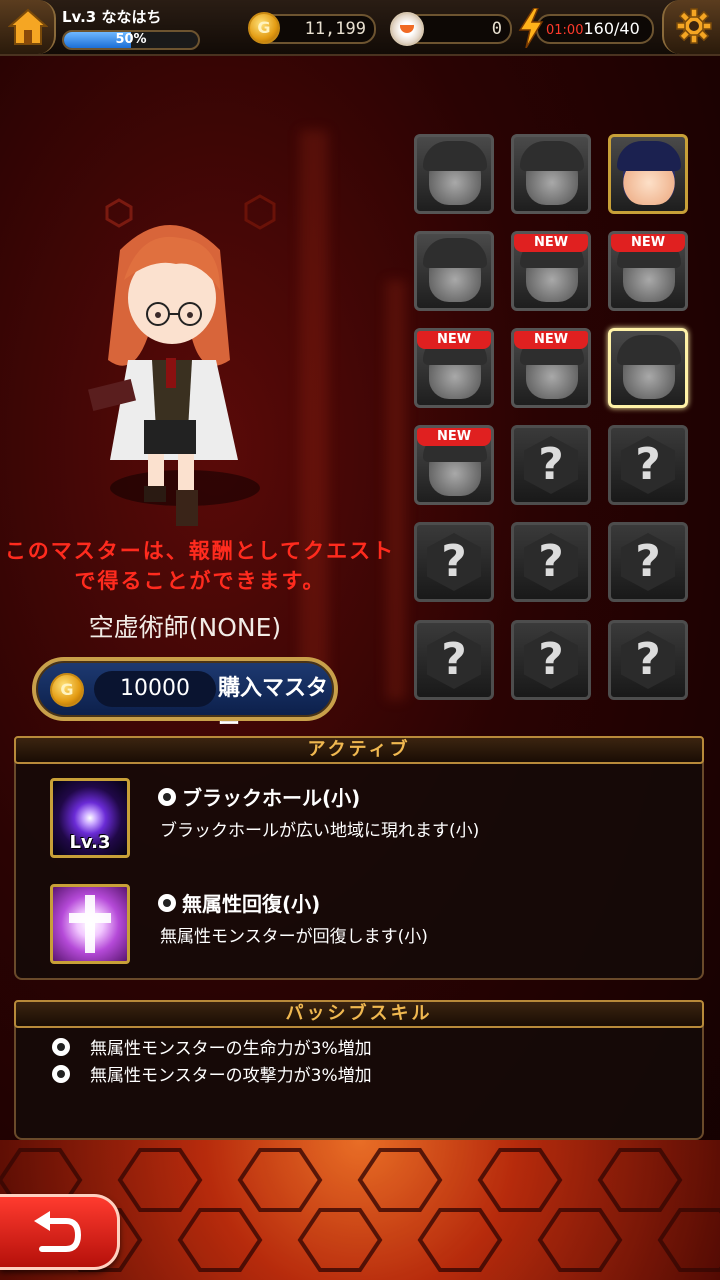 This screenshot has height=1280, width=720. Describe the element at coordinates (162, 375) in the screenshot. I see `master-character-portrait` at that location.